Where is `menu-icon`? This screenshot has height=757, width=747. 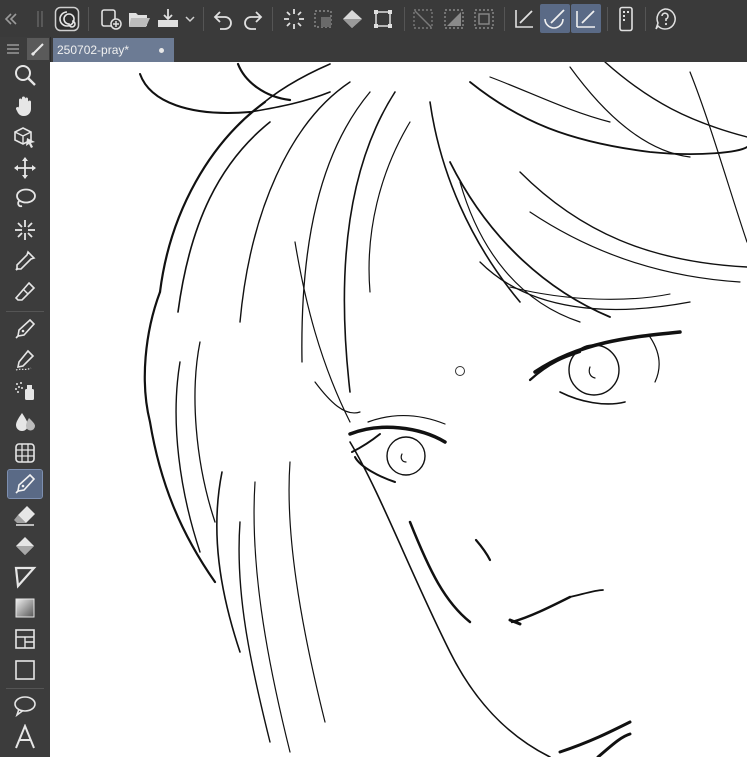
menu-icon is located at coordinates (13, 49).